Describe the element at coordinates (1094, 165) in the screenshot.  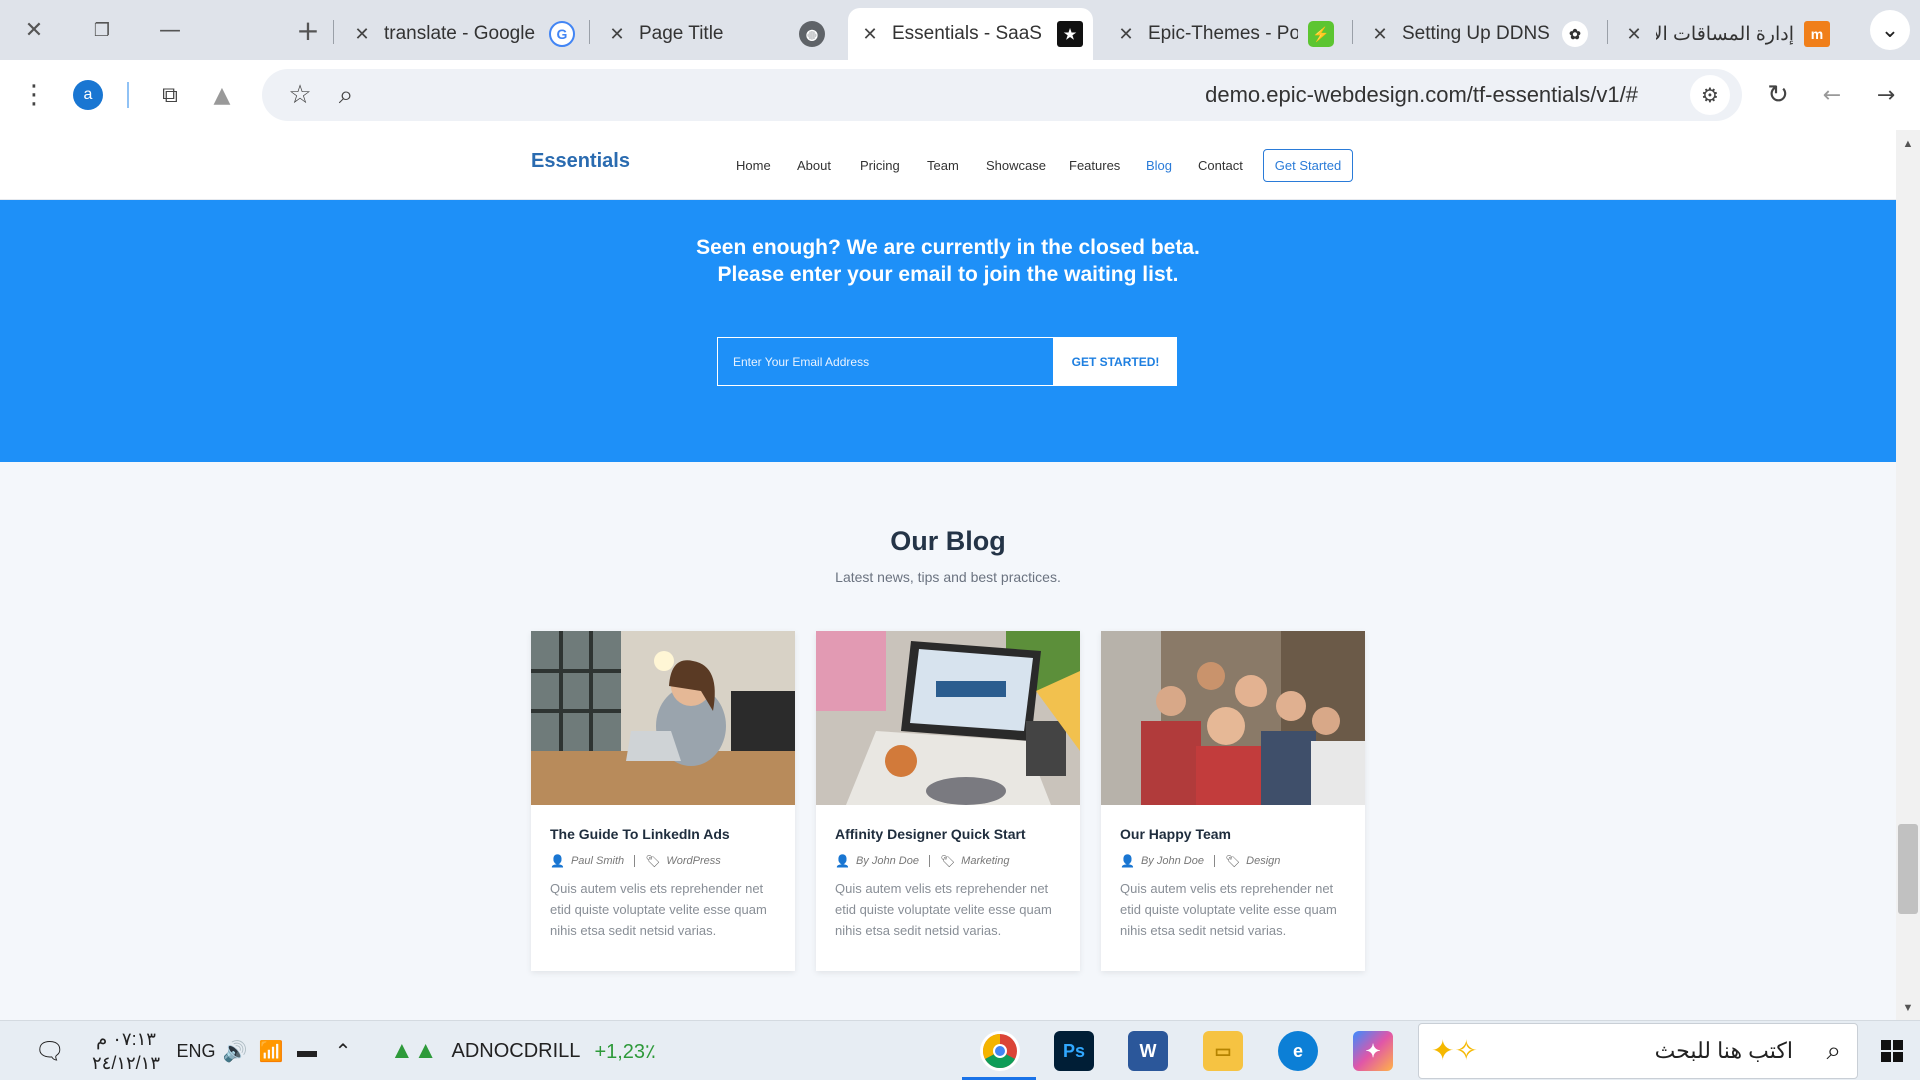
I see `nav-features: Features` at that location.